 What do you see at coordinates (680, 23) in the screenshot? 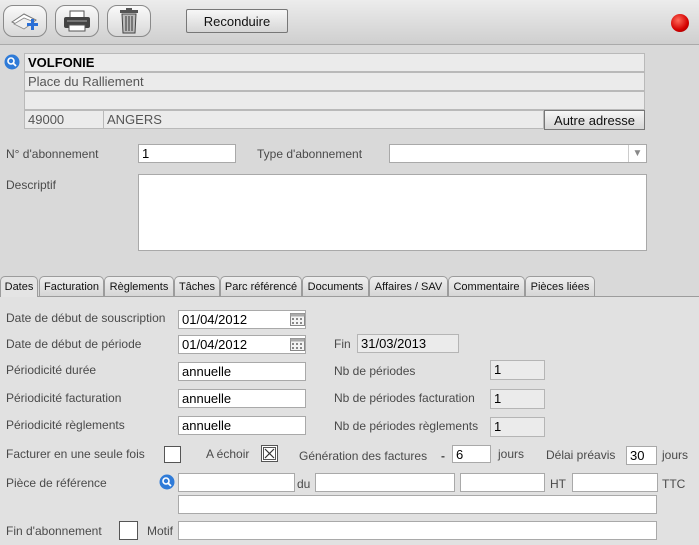
I see `status-indicator` at bounding box center [680, 23].